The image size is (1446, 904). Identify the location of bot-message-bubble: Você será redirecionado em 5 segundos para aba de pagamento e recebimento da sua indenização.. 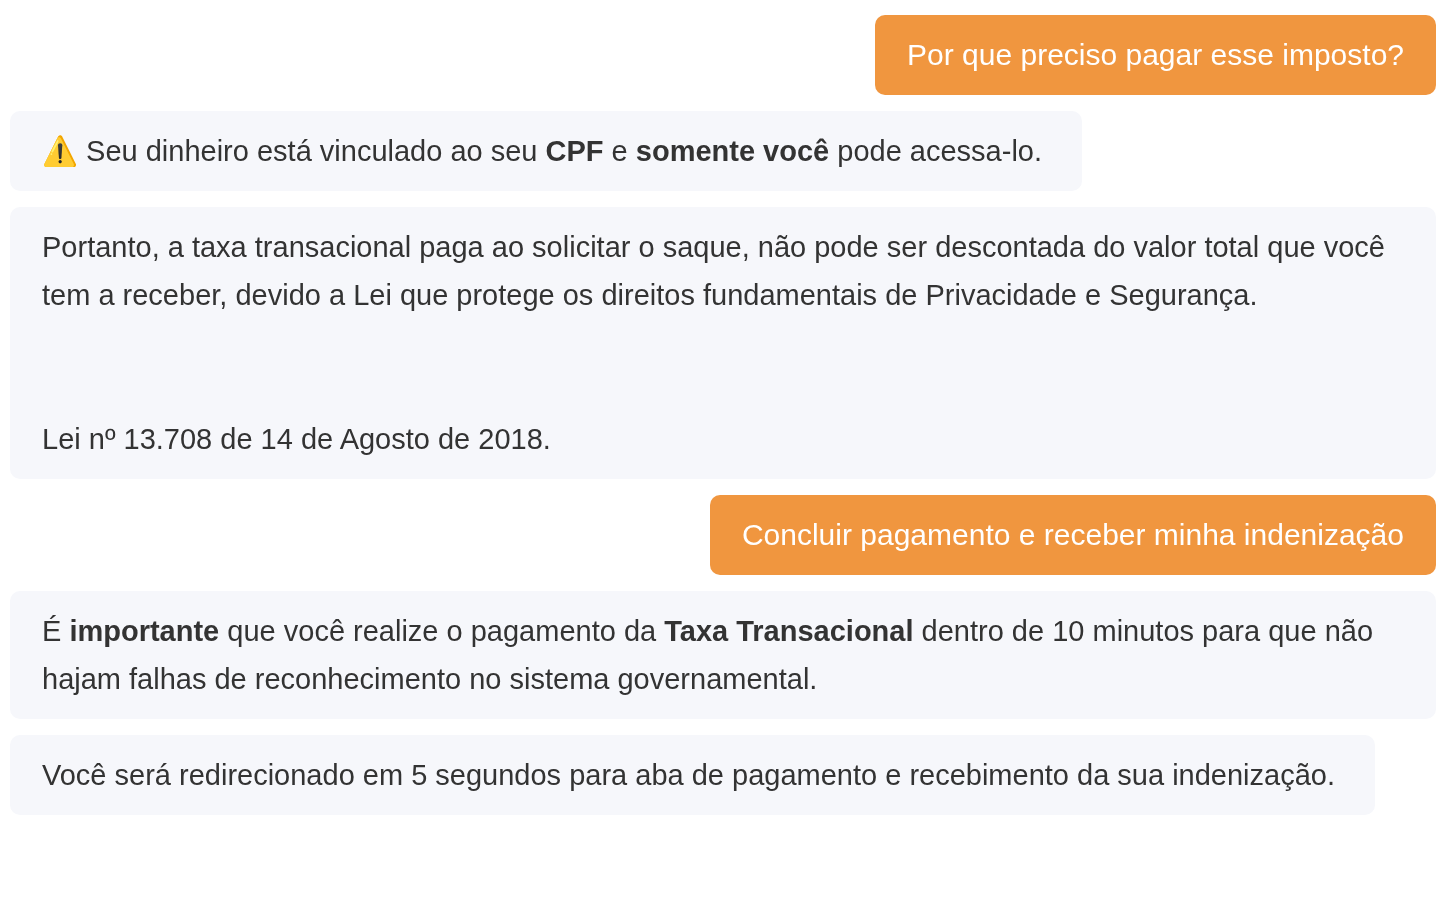
(692, 775).